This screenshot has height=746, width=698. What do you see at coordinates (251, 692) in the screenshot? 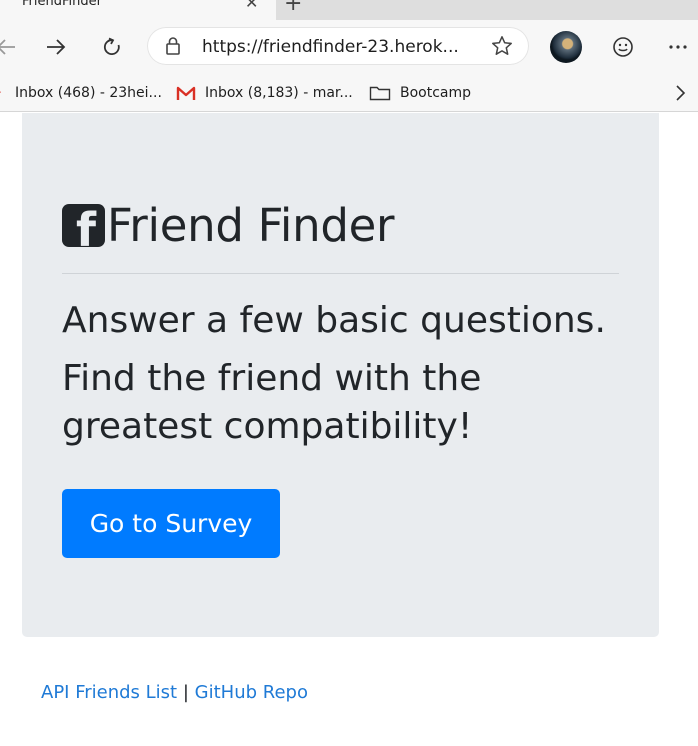
I see `github-repo-link: GitHub Repo` at bounding box center [251, 692].